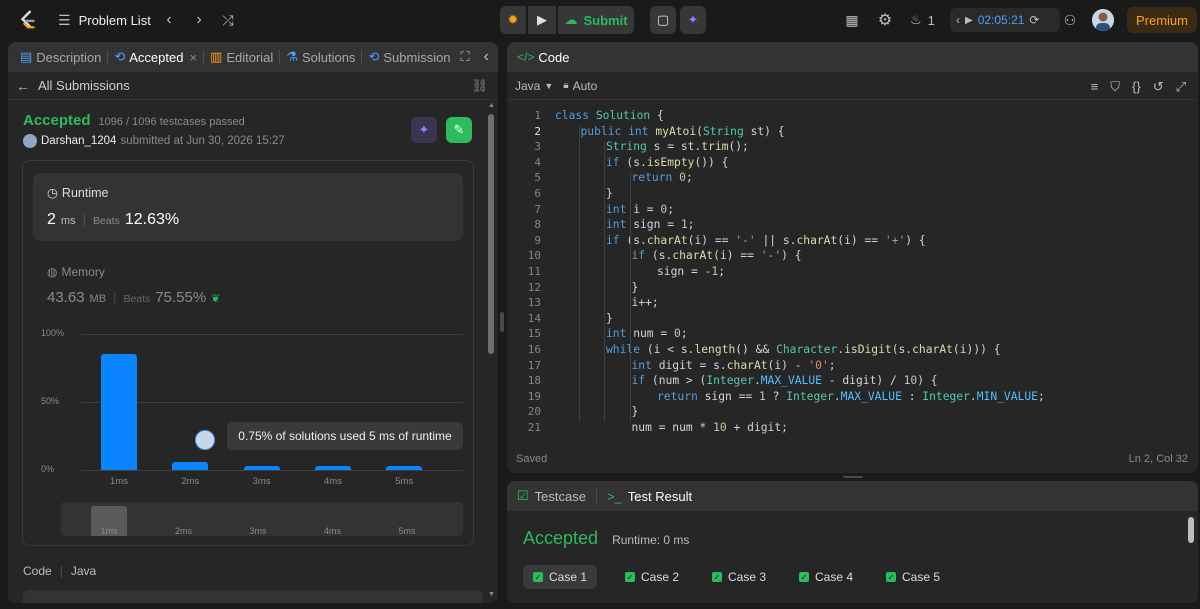 Image resolution: width=1200 pixels, height=609 pixels. What do you see at coordinates (1034, 20) in the screenshot?
I see `reset-icon: ⟳` at bounding box center [1034, 20].